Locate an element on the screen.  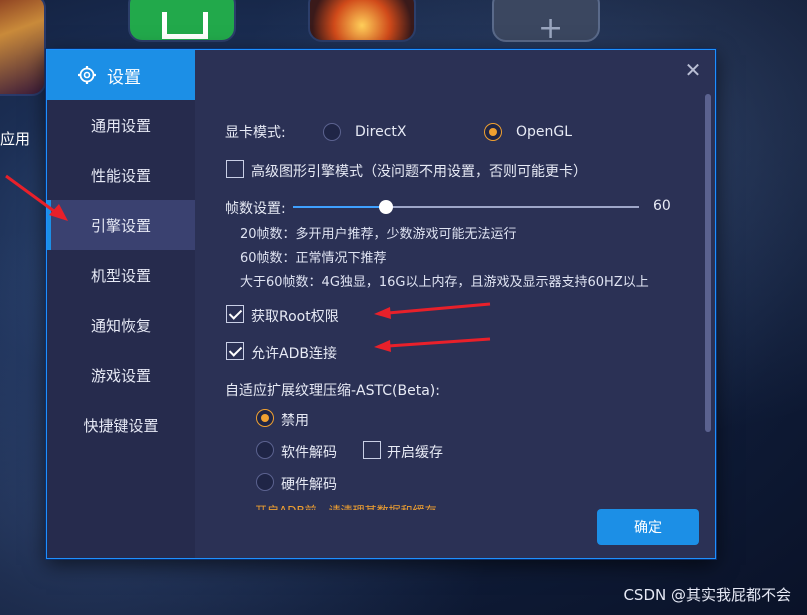
nav-shortcut: 快捷键设置 is located at coordinates (121, 425).